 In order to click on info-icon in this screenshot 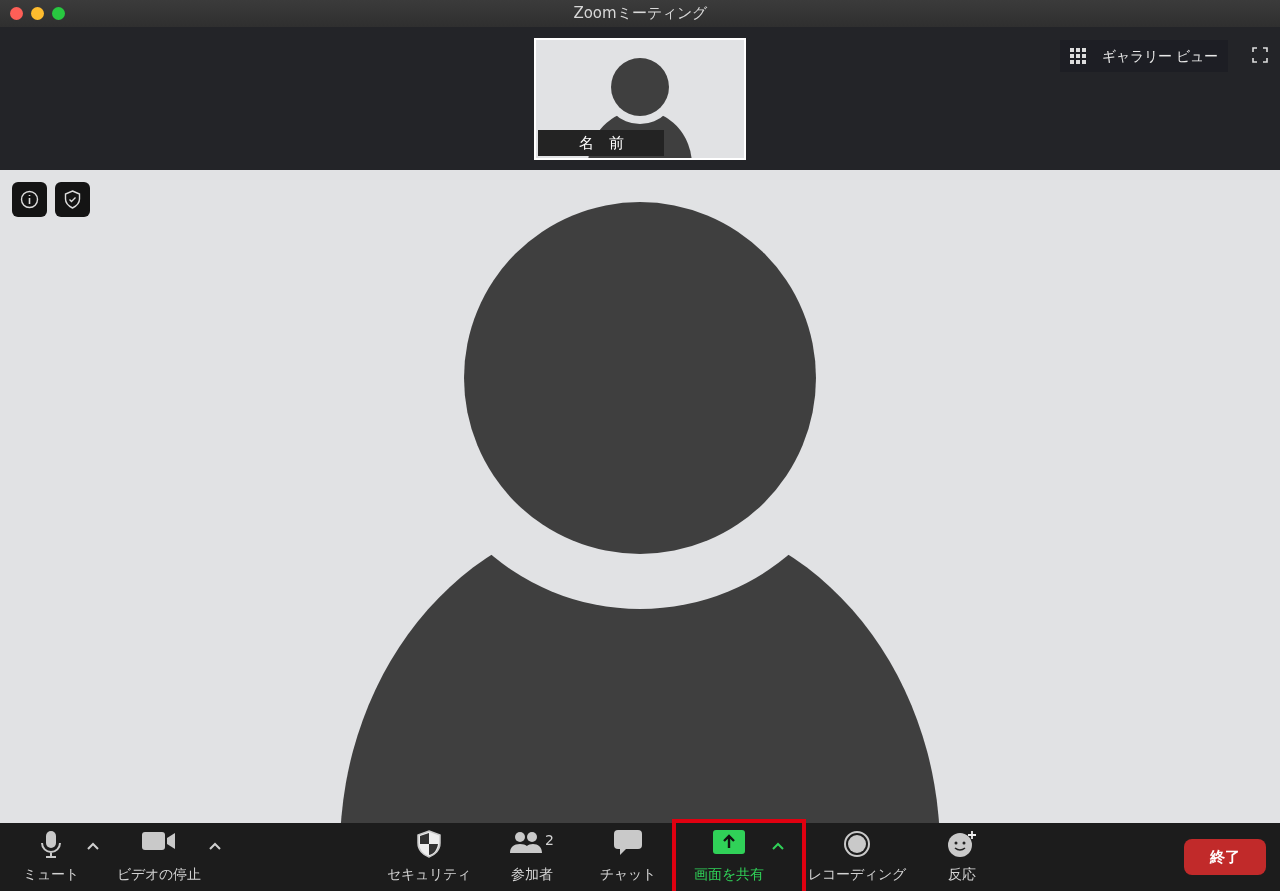, I will do `click(29, 199)`.